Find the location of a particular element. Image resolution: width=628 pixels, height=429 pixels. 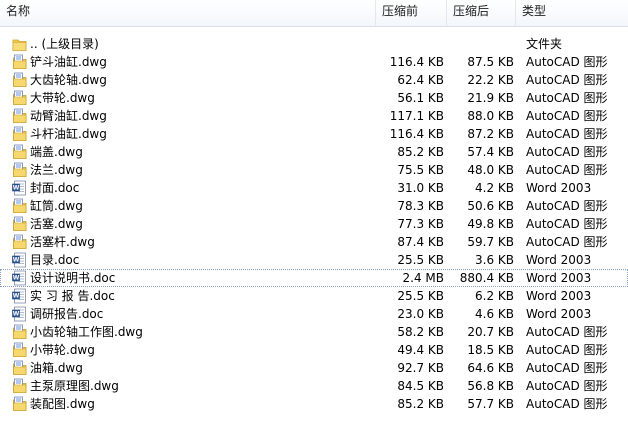

file-row: 活塞.dwg 77.3 KB 49.8 KB AutoCAD 图形 is located at coordinates (314, 224).